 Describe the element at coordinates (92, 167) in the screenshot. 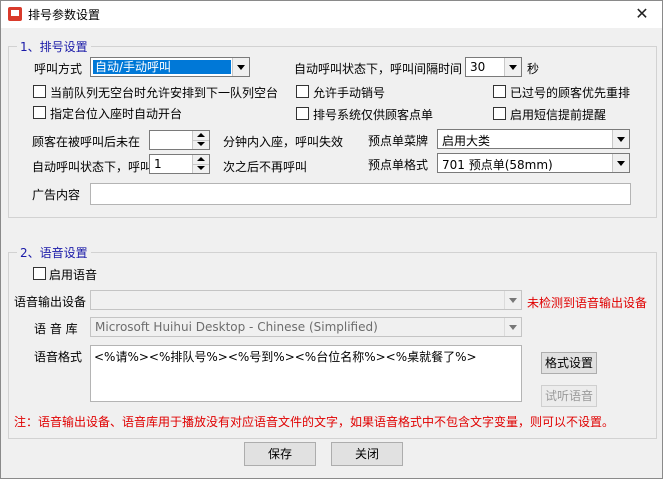

I see `auto-stop-label: 自动呼叫状态下，呼叫` at that location.